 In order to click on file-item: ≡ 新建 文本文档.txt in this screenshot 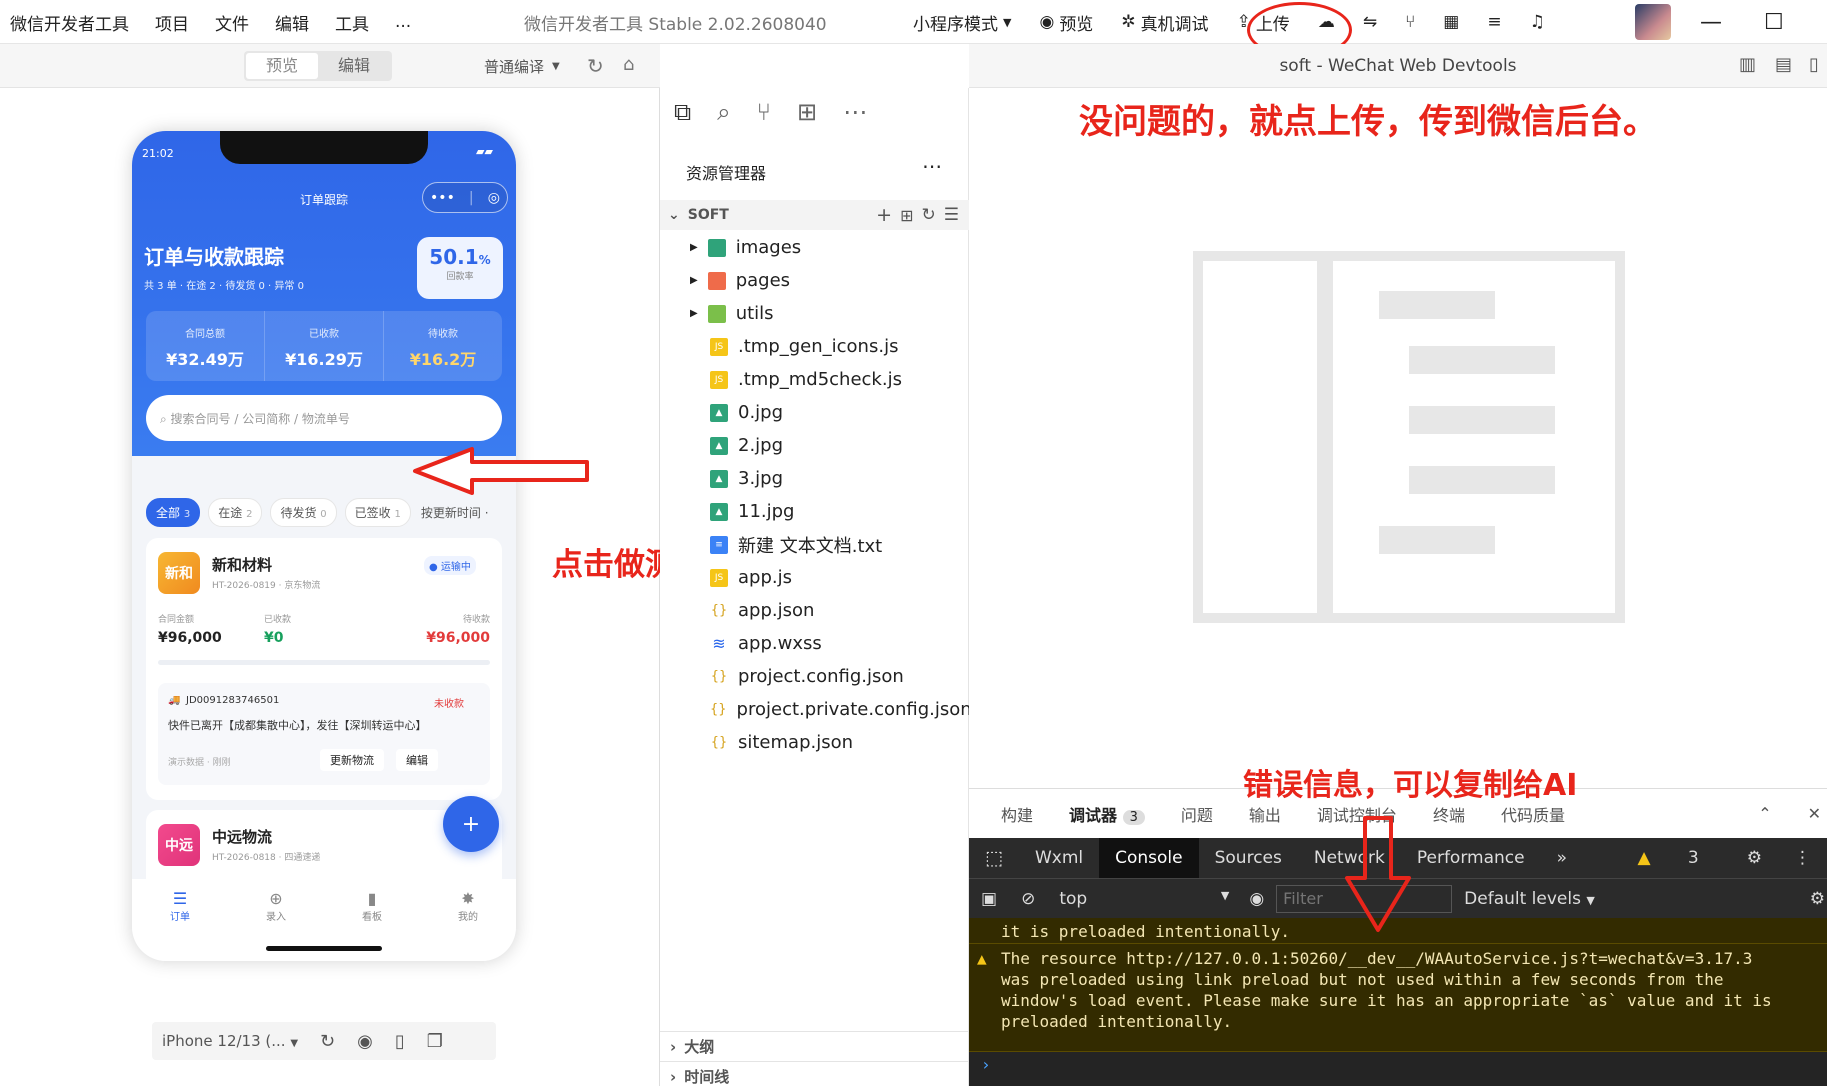, I will do `click(839, 544)`.